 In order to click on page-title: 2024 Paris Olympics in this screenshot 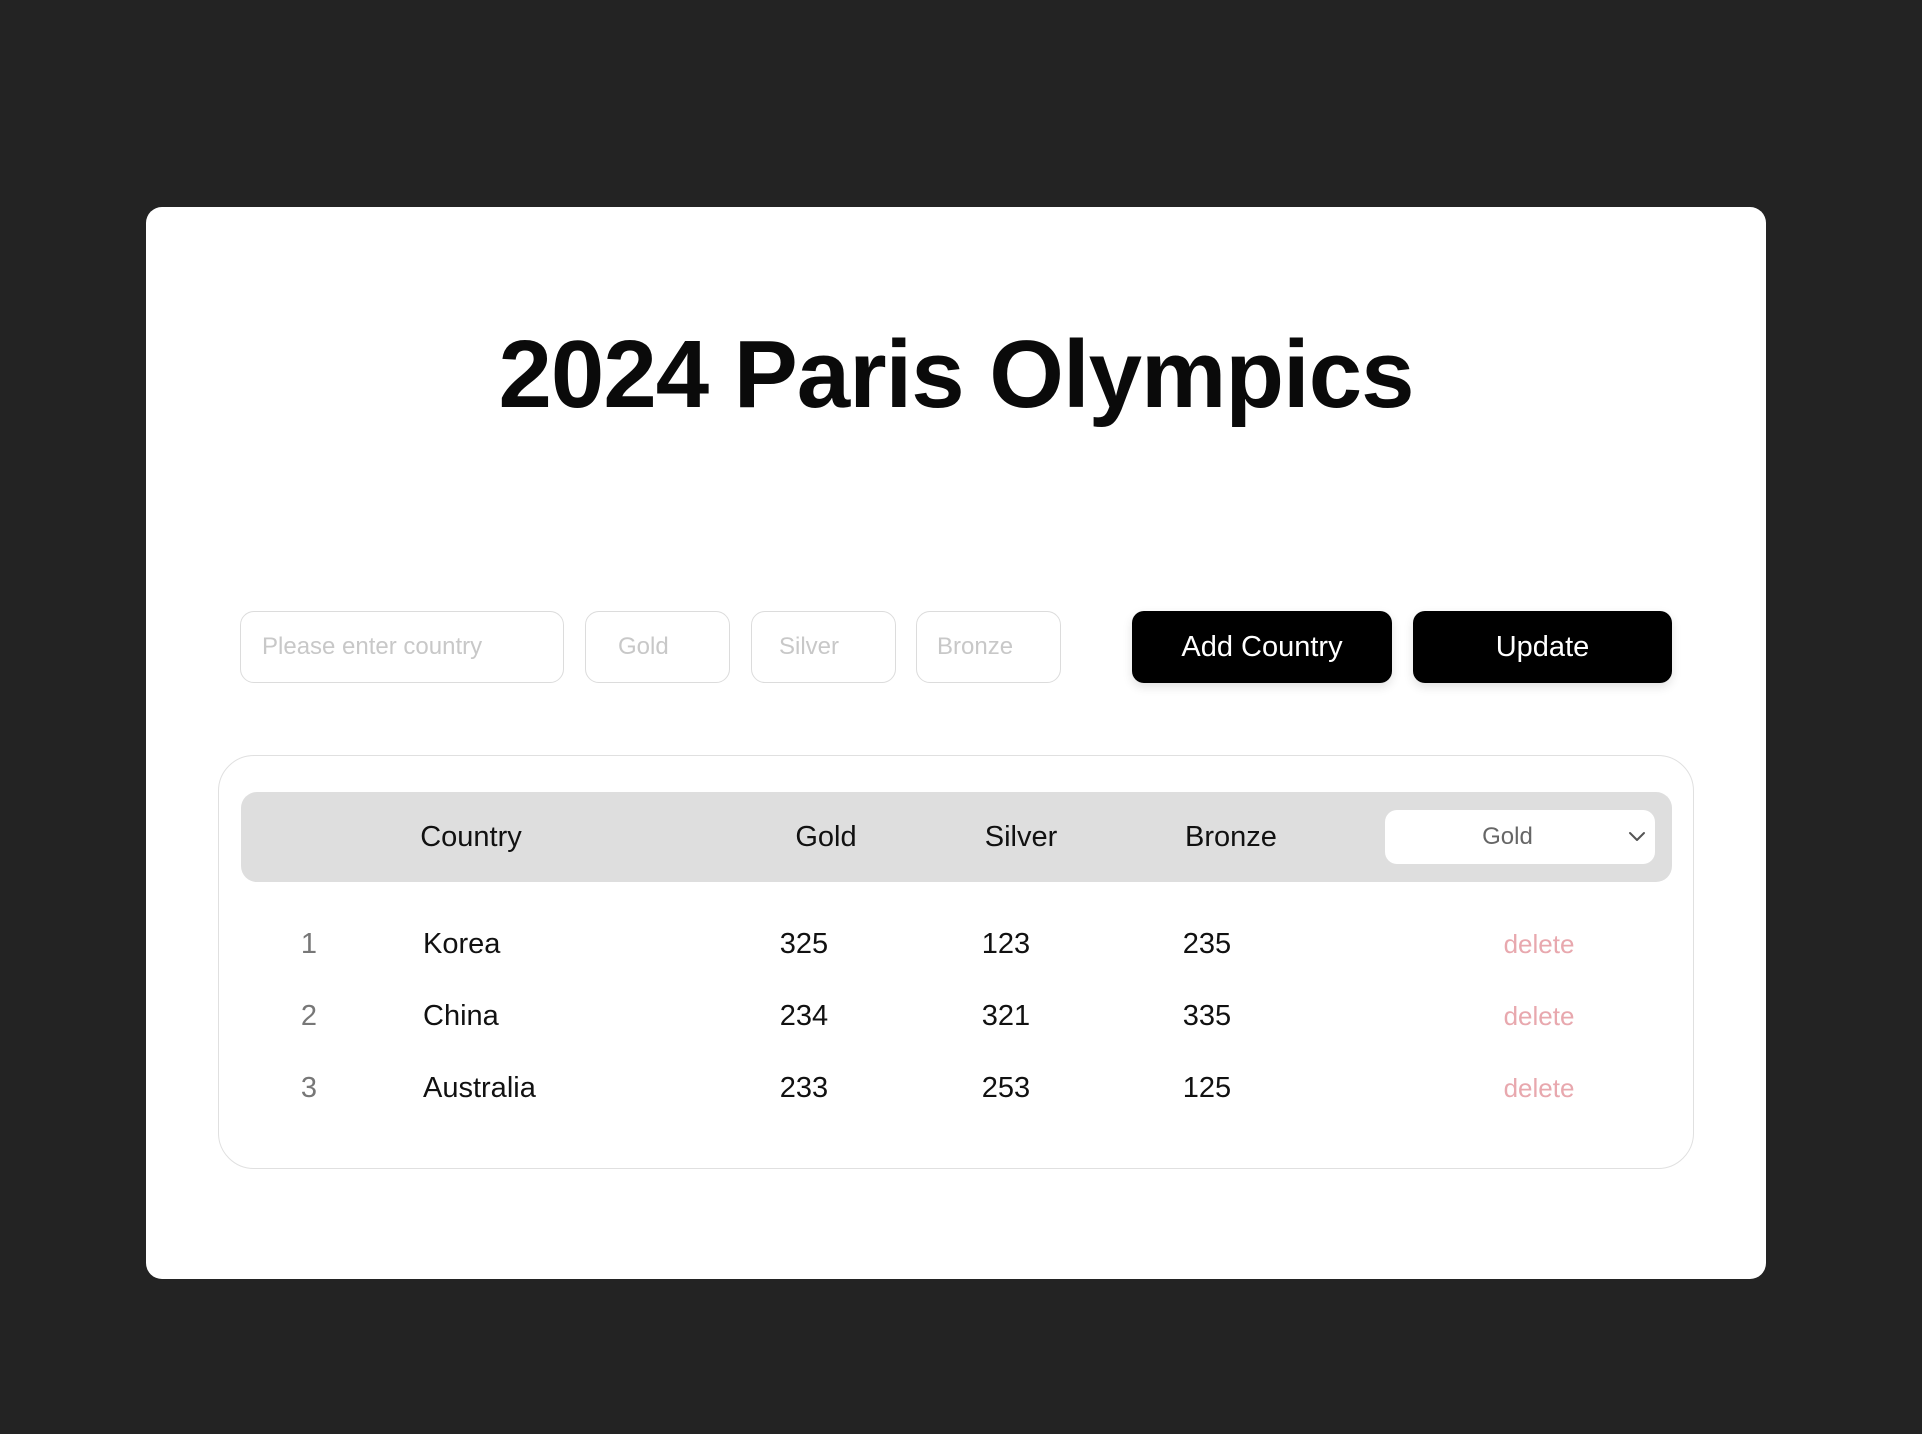, I will do `click(956, 374)`.